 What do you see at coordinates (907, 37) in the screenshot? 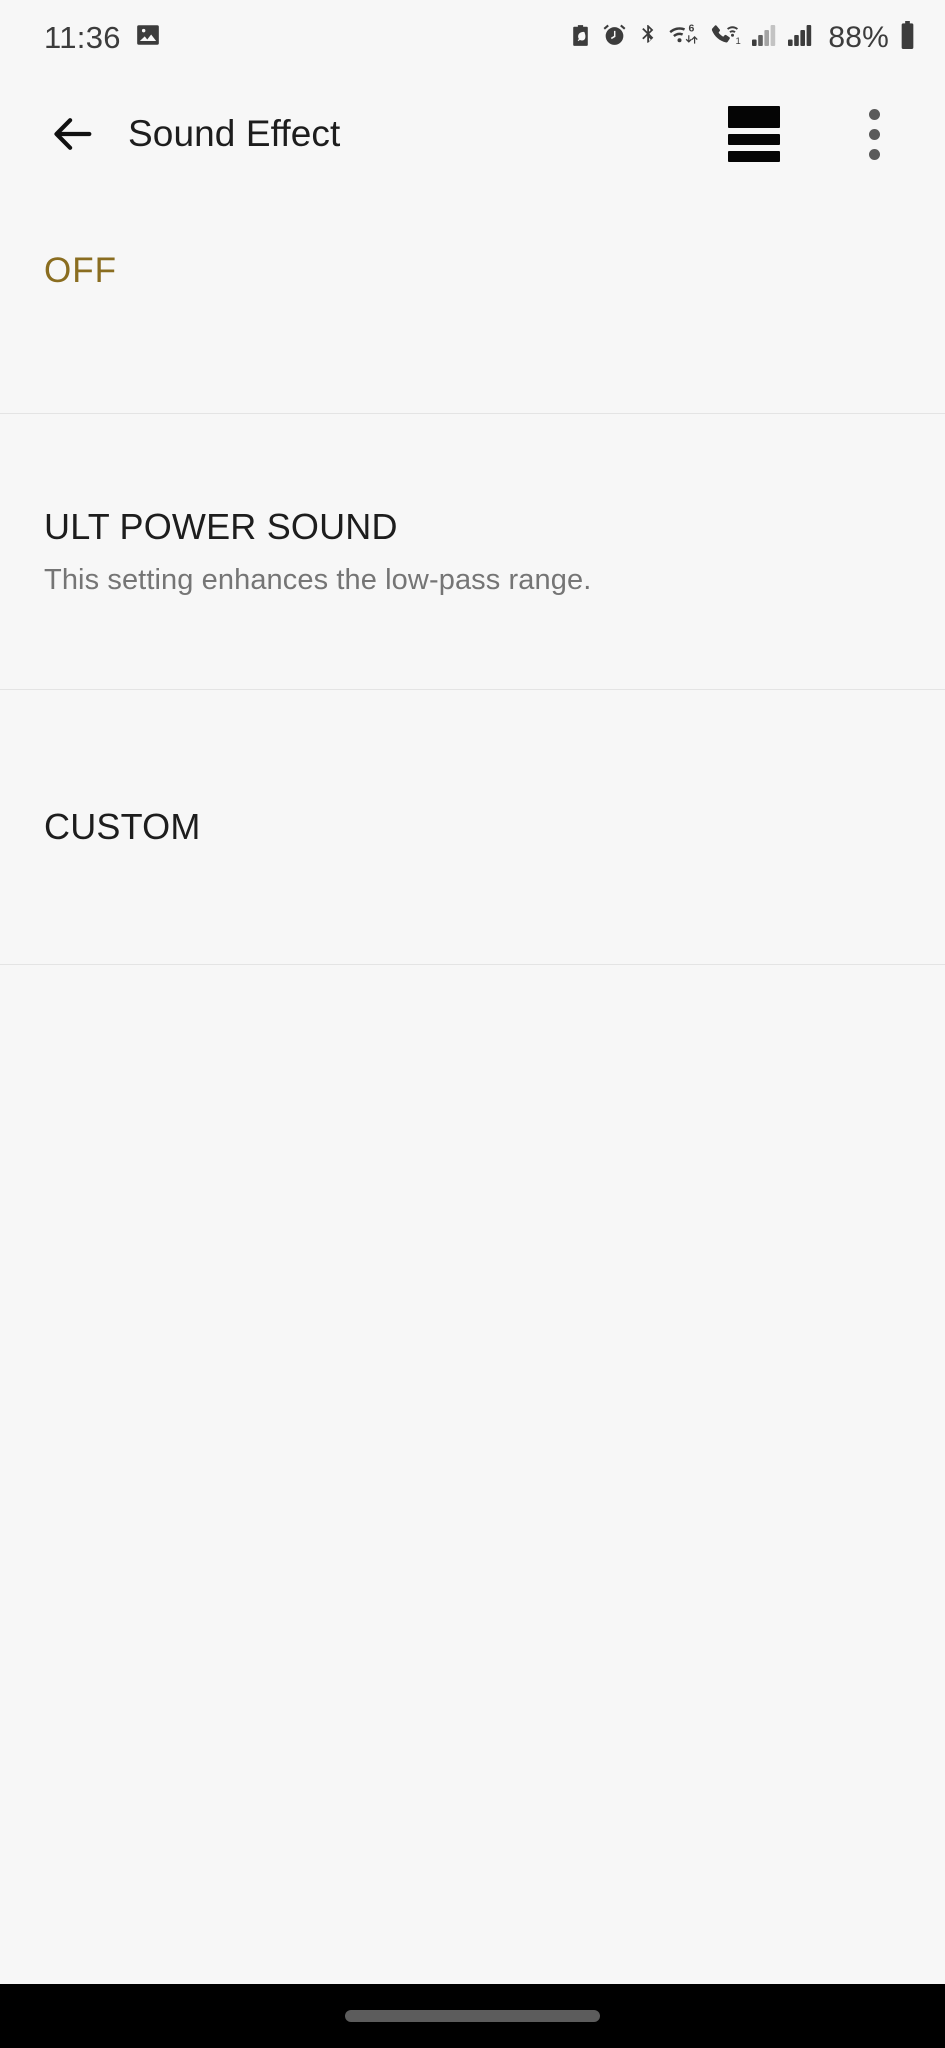
I see `battery-icon` at bounding box center [907, 37].